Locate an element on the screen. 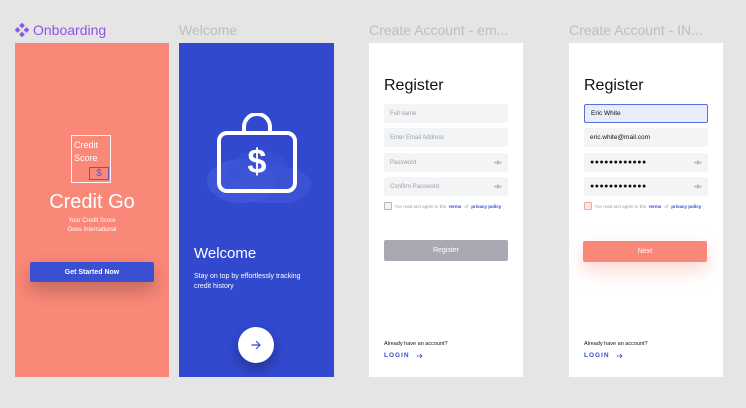 This screenshot has width=746, height=408. logo-line-1: Credit is located at coordinates (86, 145).